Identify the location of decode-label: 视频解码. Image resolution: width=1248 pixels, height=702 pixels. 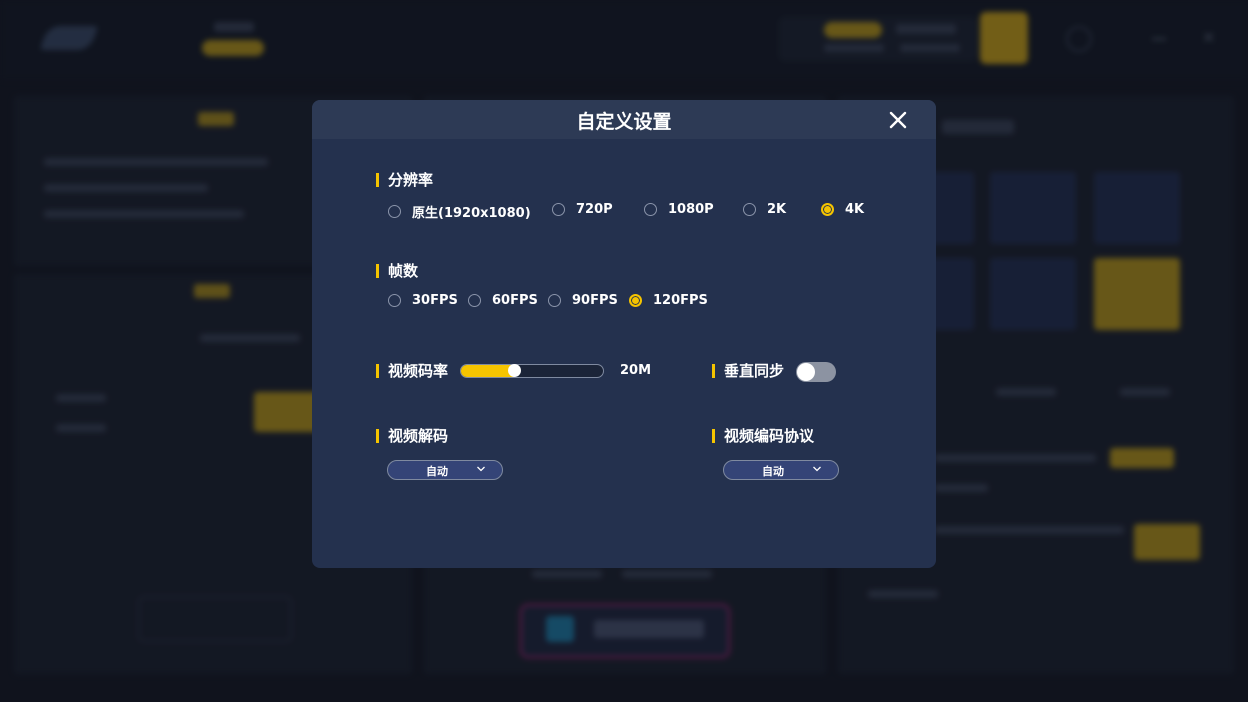
(412, 436).